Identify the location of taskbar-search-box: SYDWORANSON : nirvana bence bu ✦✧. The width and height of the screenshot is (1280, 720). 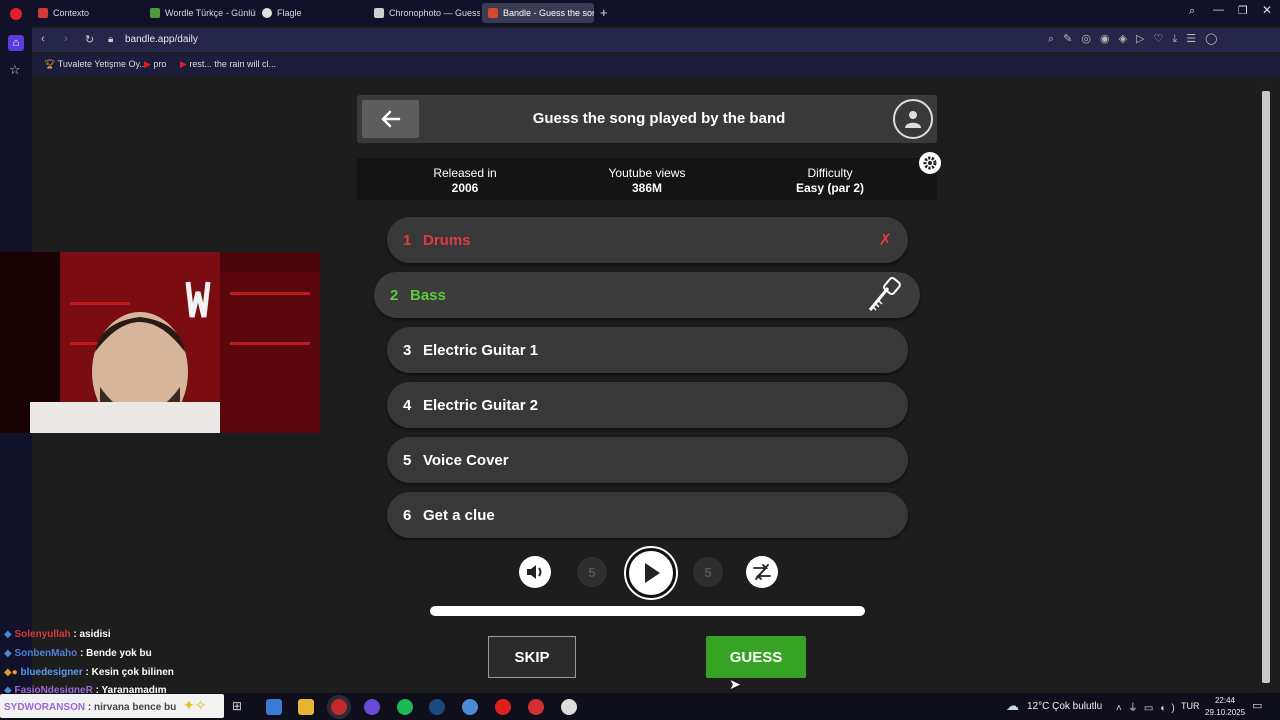
(112, 706).